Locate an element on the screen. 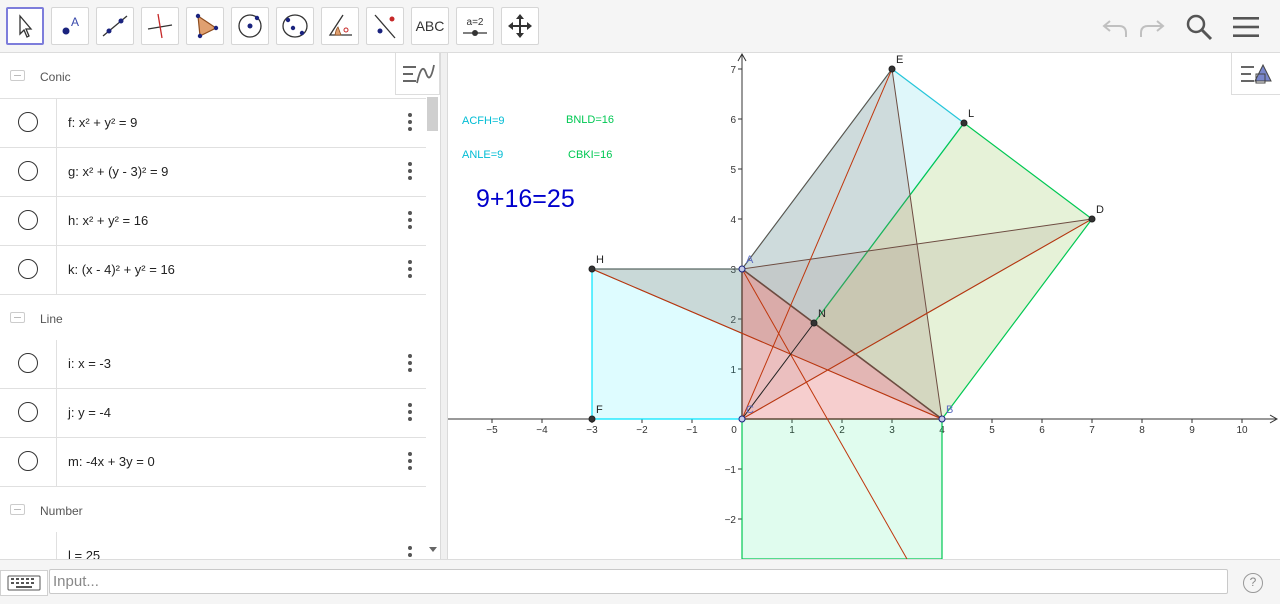  text-bnld: BNLD=16 is located at coordinates (590, 120).